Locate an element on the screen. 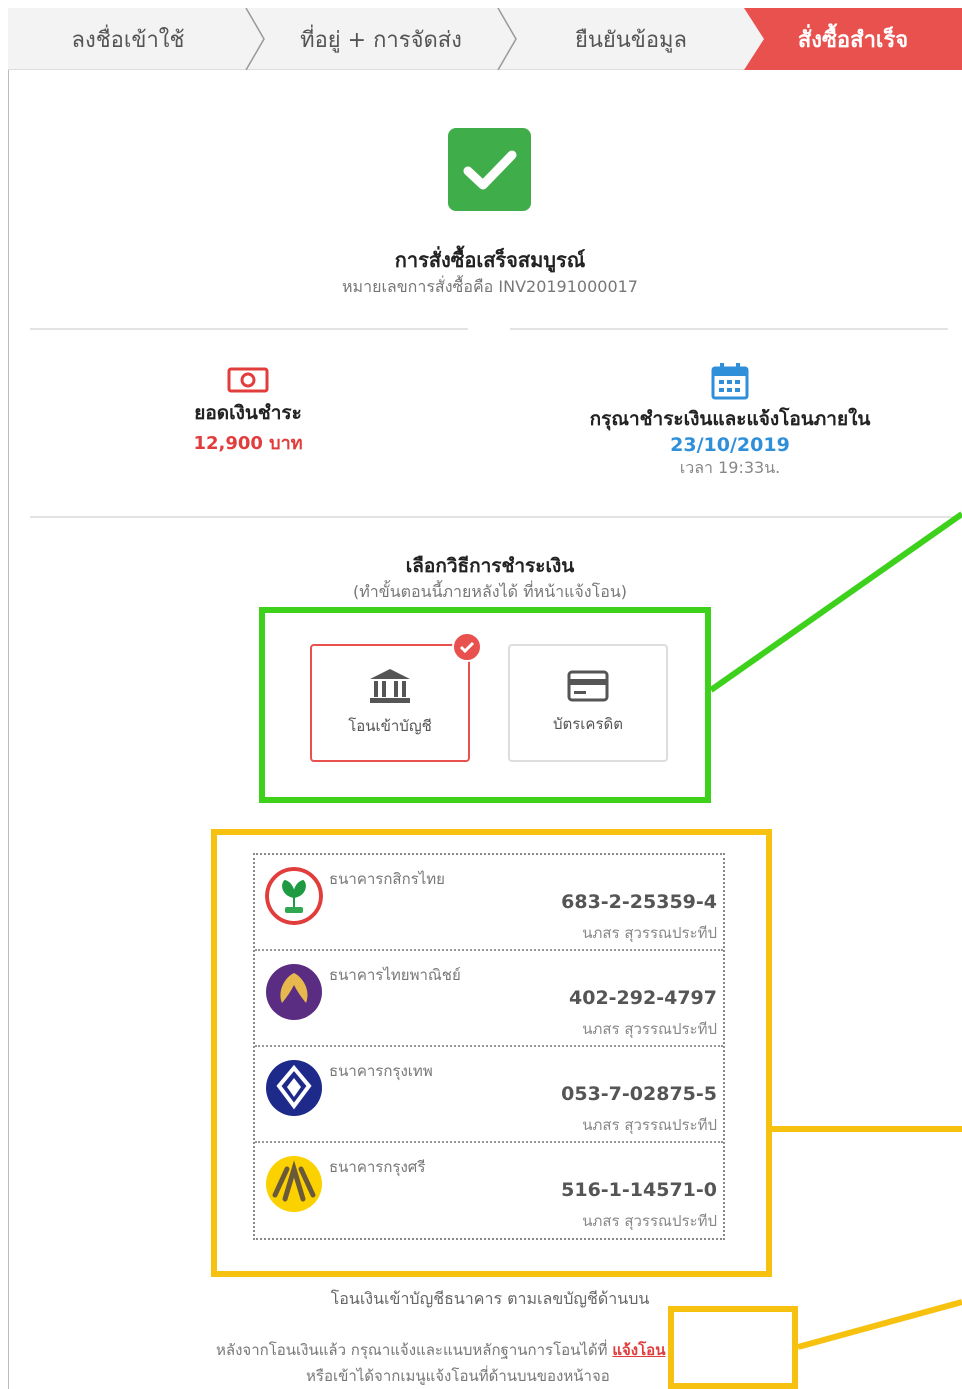  bank-transfer-option: โอนเข้าบัญชี is located at coordinates (396, 697).